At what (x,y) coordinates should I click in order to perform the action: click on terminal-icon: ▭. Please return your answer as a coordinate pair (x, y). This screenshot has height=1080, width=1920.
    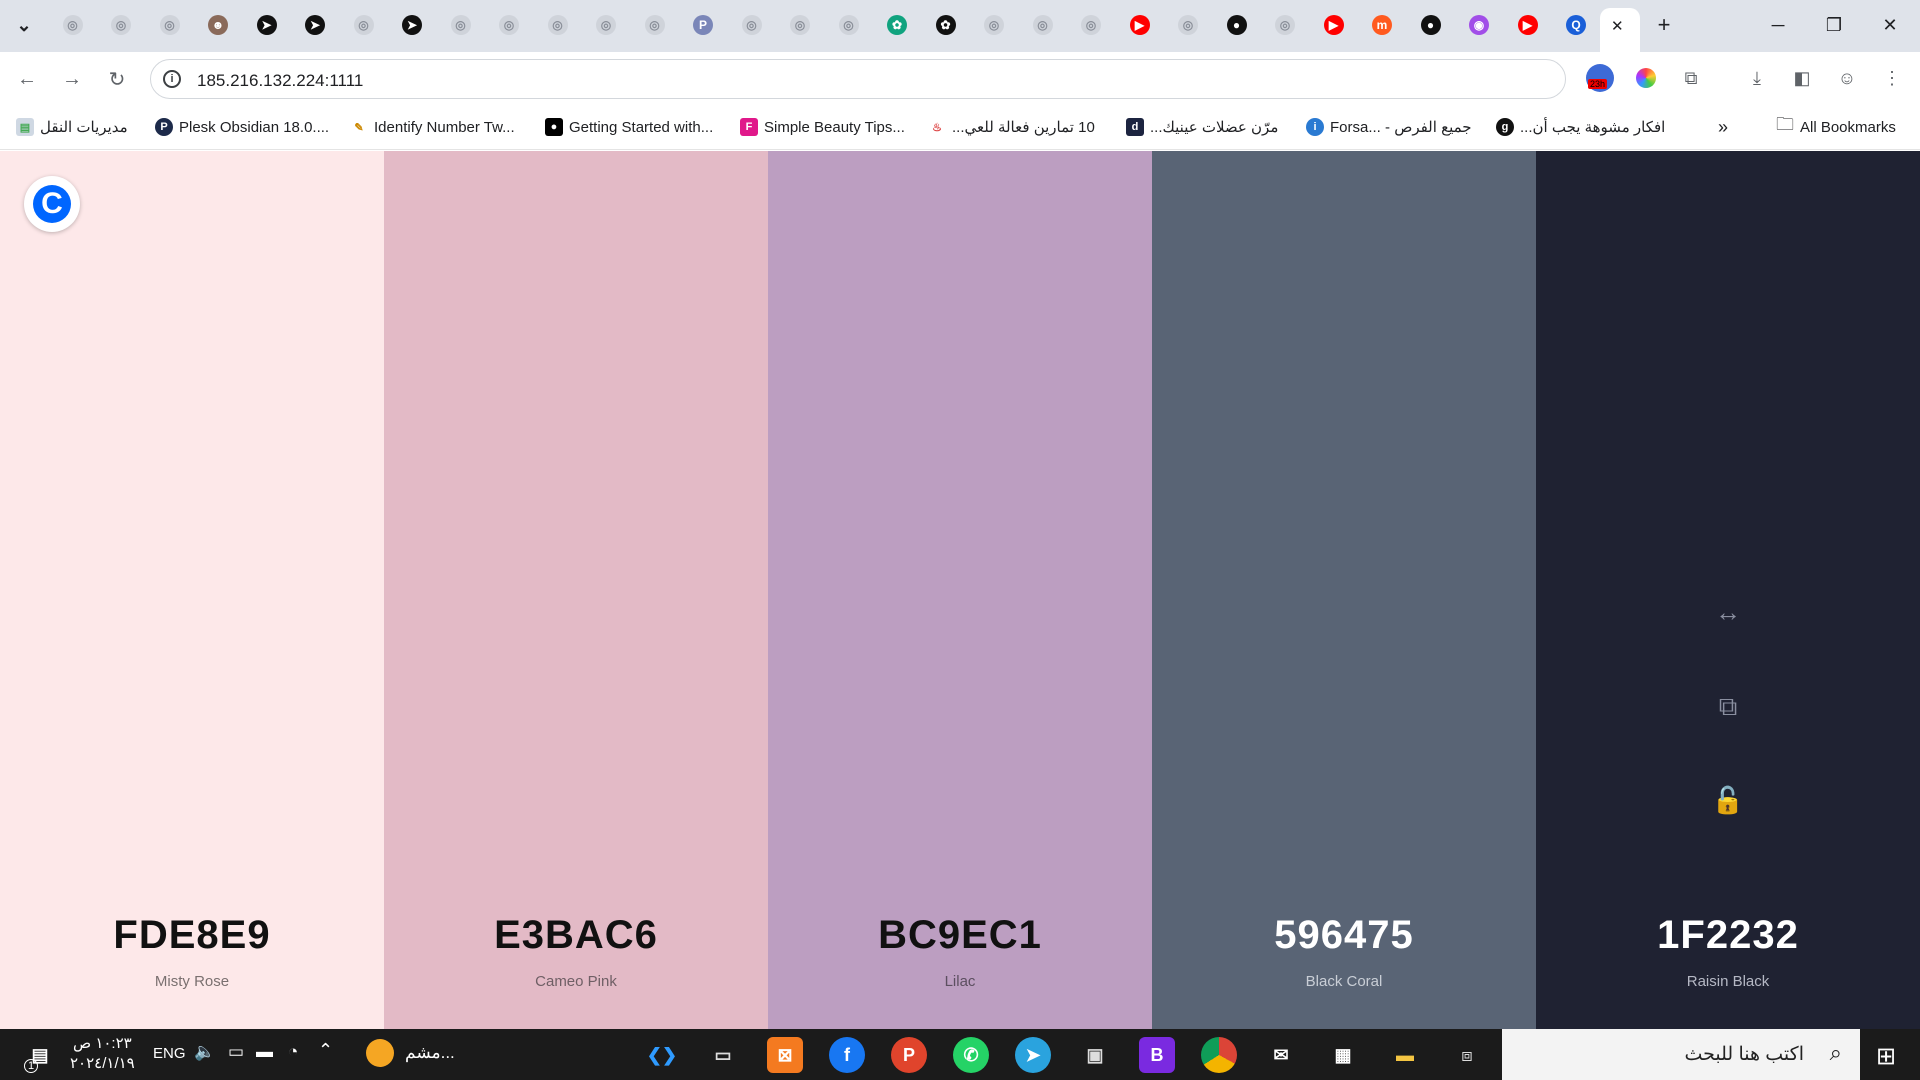
    Looking at the image, I should click on (723, 1055).